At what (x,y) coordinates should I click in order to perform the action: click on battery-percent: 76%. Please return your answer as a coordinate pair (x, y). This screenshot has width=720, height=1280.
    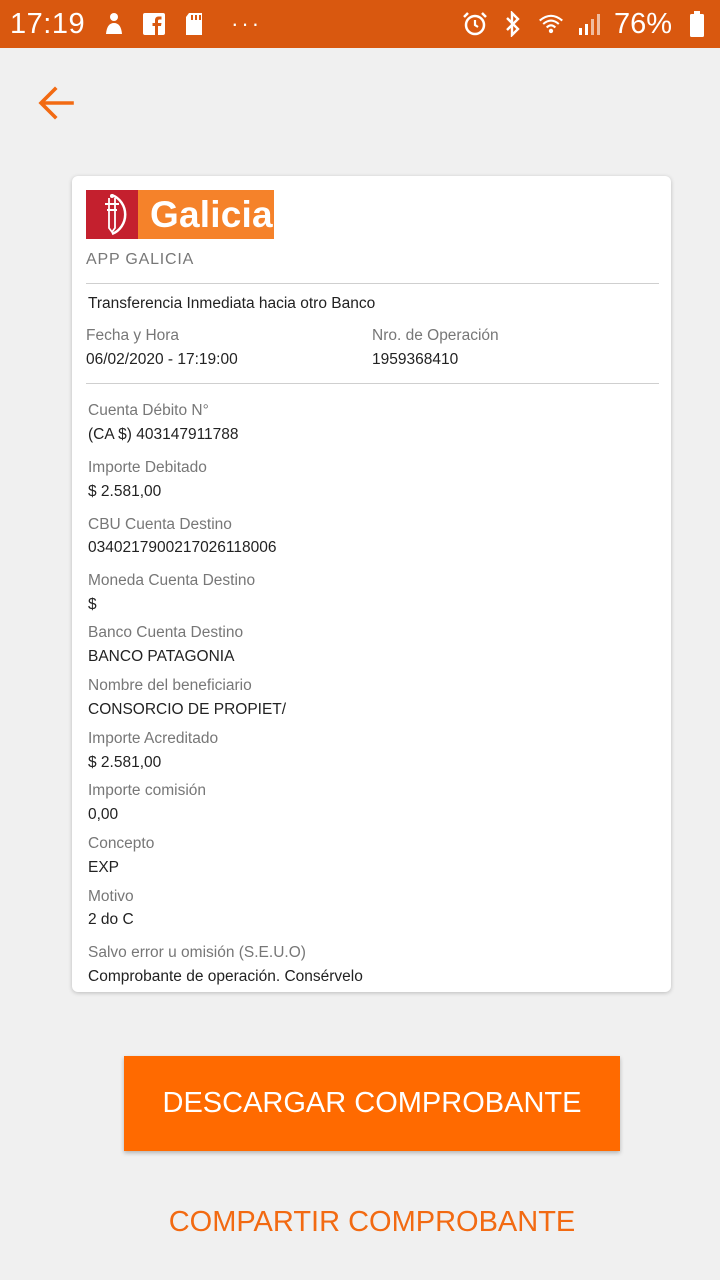
    Looking at the image, I should click on (642, 23).